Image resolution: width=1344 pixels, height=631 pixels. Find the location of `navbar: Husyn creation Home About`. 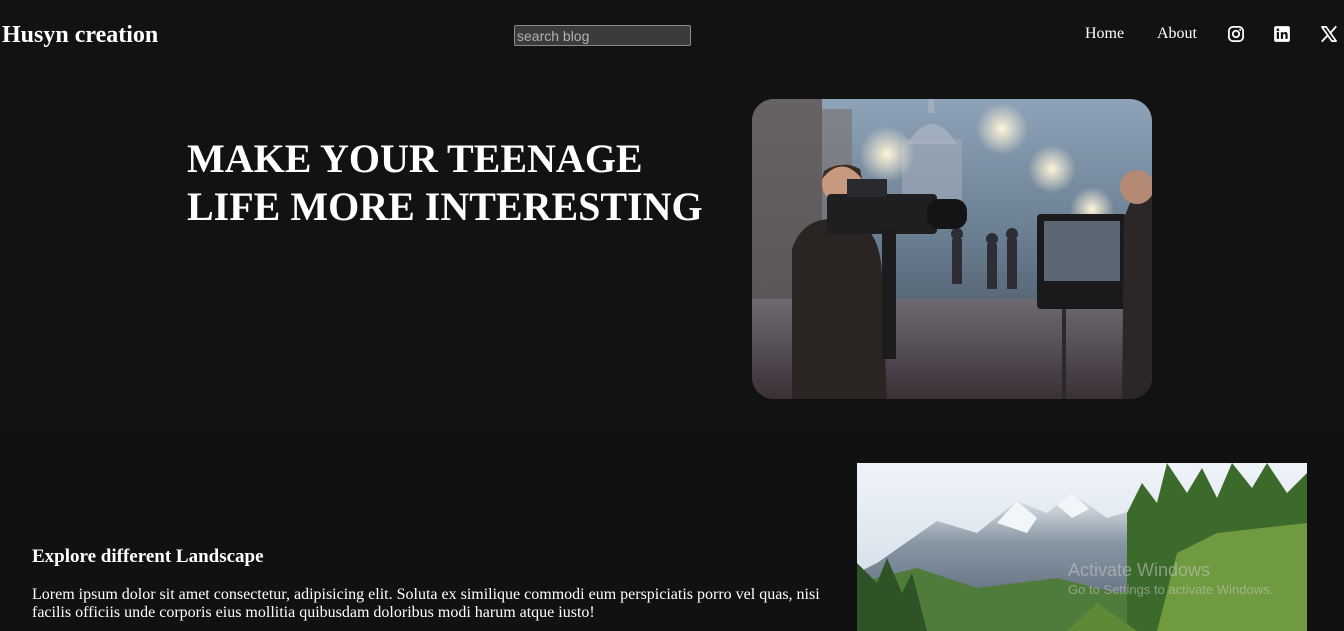

navbar: Husyn creation Home About is located at coordinates (672, 35).